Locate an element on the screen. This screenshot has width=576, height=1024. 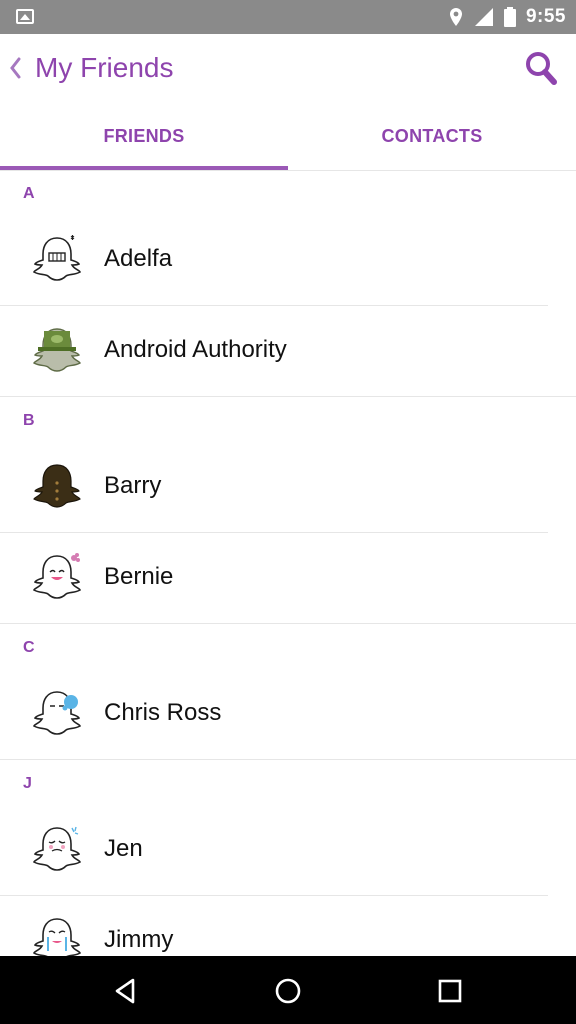
ghost-avatar-bubble-icon is located at coordinates (57, 713).